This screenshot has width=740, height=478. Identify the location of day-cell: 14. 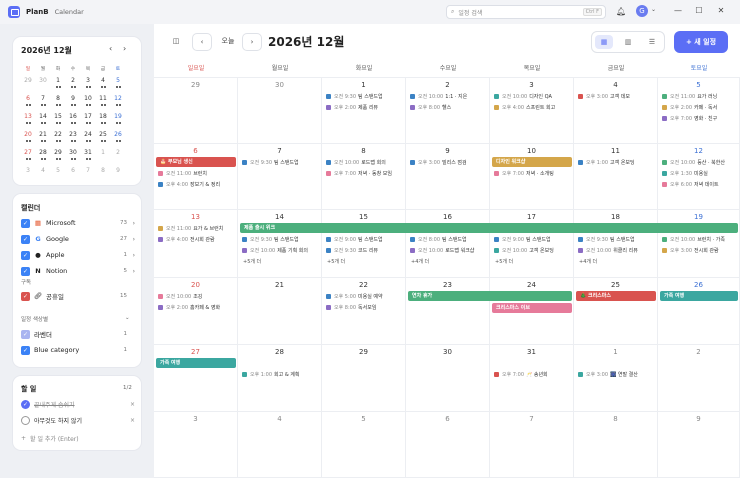
(280, 244).